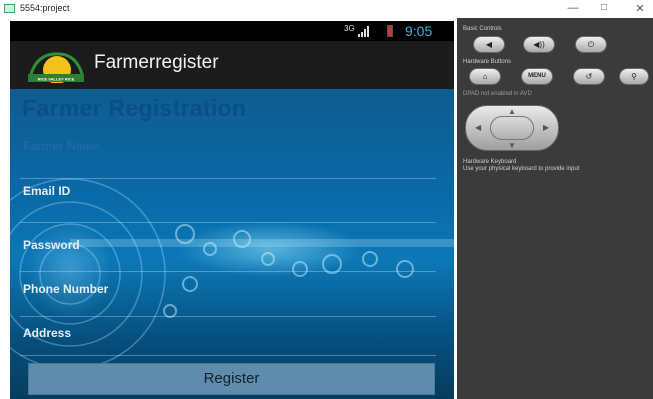  What do you see at coordinates (232, 65) in the screenshot?
I see `action-bar: RICE VALLEY RICE Farmerregister` at bounding box center [232, 65].